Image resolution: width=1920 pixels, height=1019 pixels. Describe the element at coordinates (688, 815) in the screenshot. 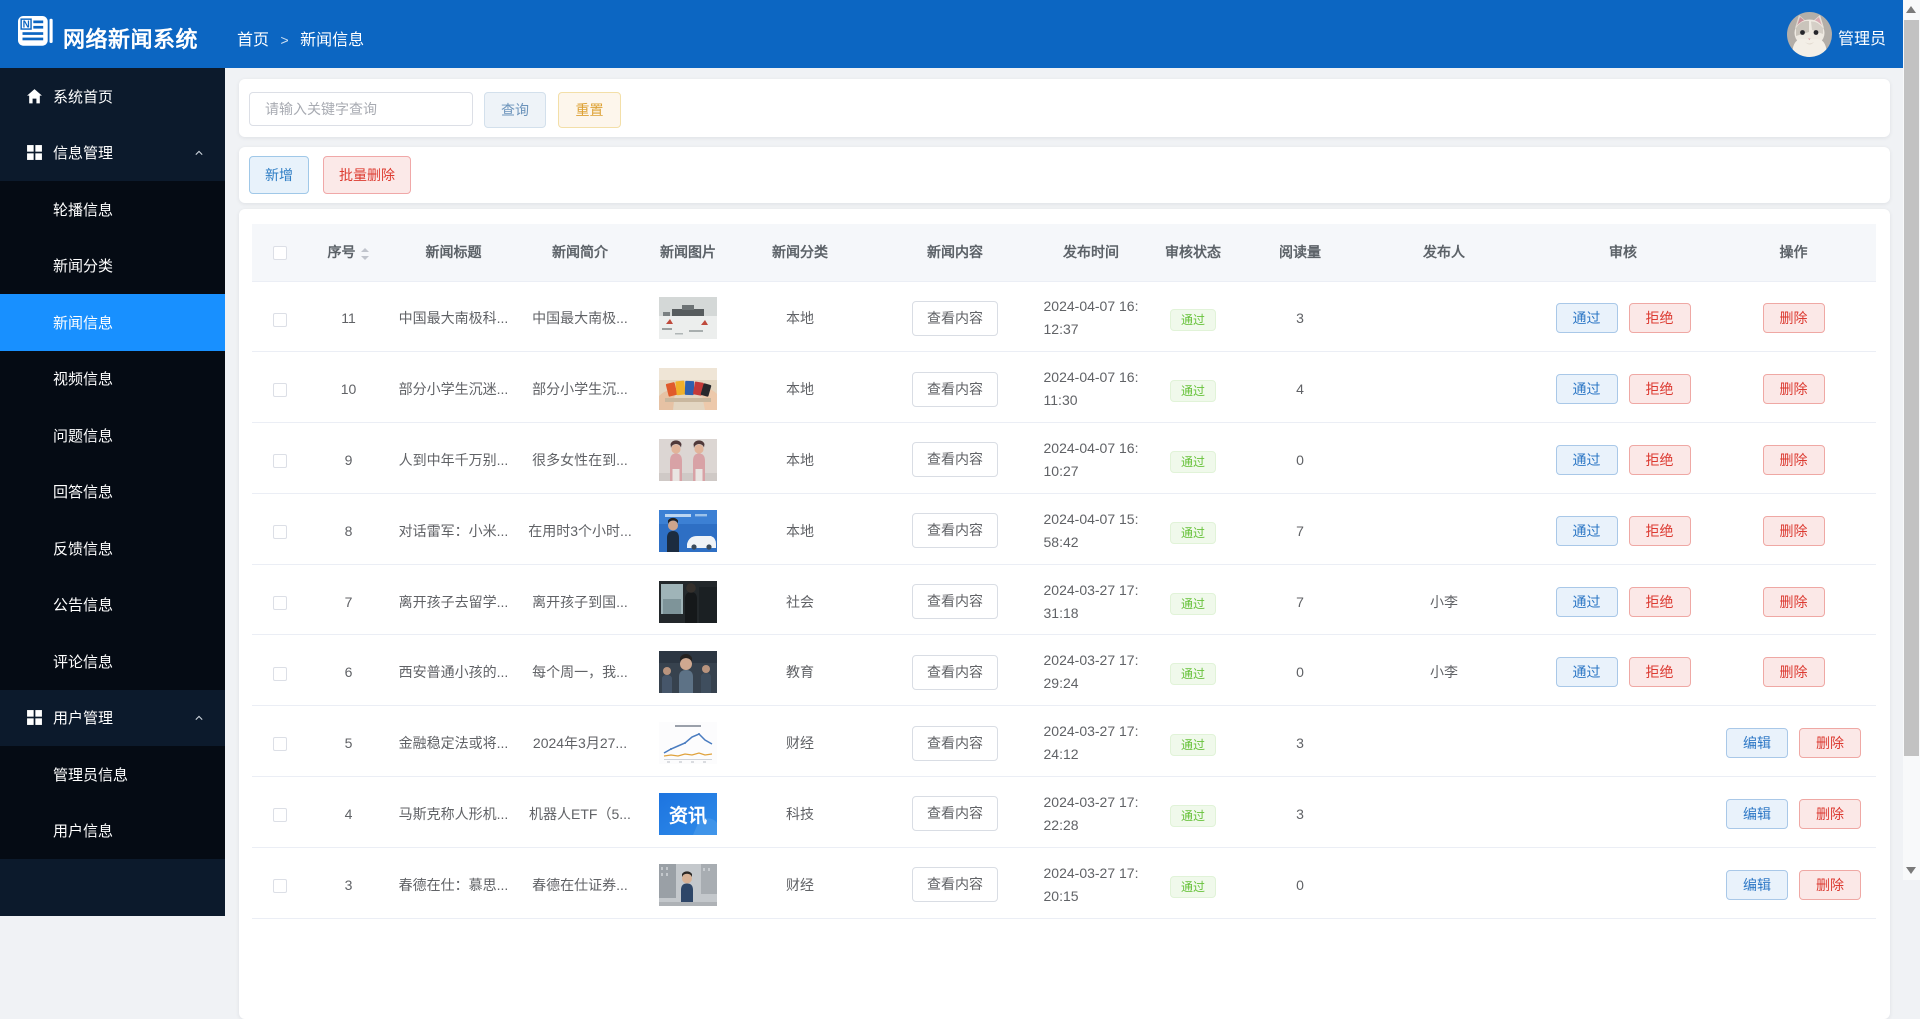

I see `svg-text: 资讯` at that location.